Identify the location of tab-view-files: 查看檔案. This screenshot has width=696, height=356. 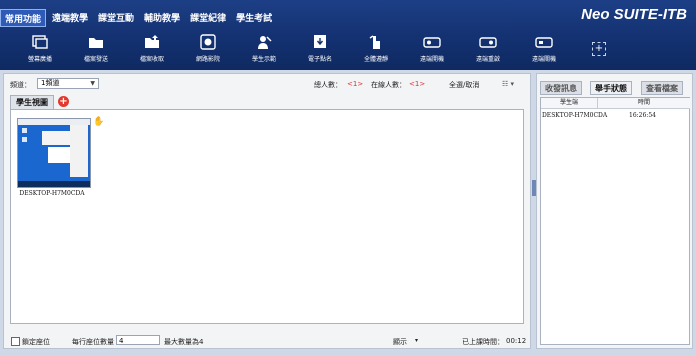
(662, 88).